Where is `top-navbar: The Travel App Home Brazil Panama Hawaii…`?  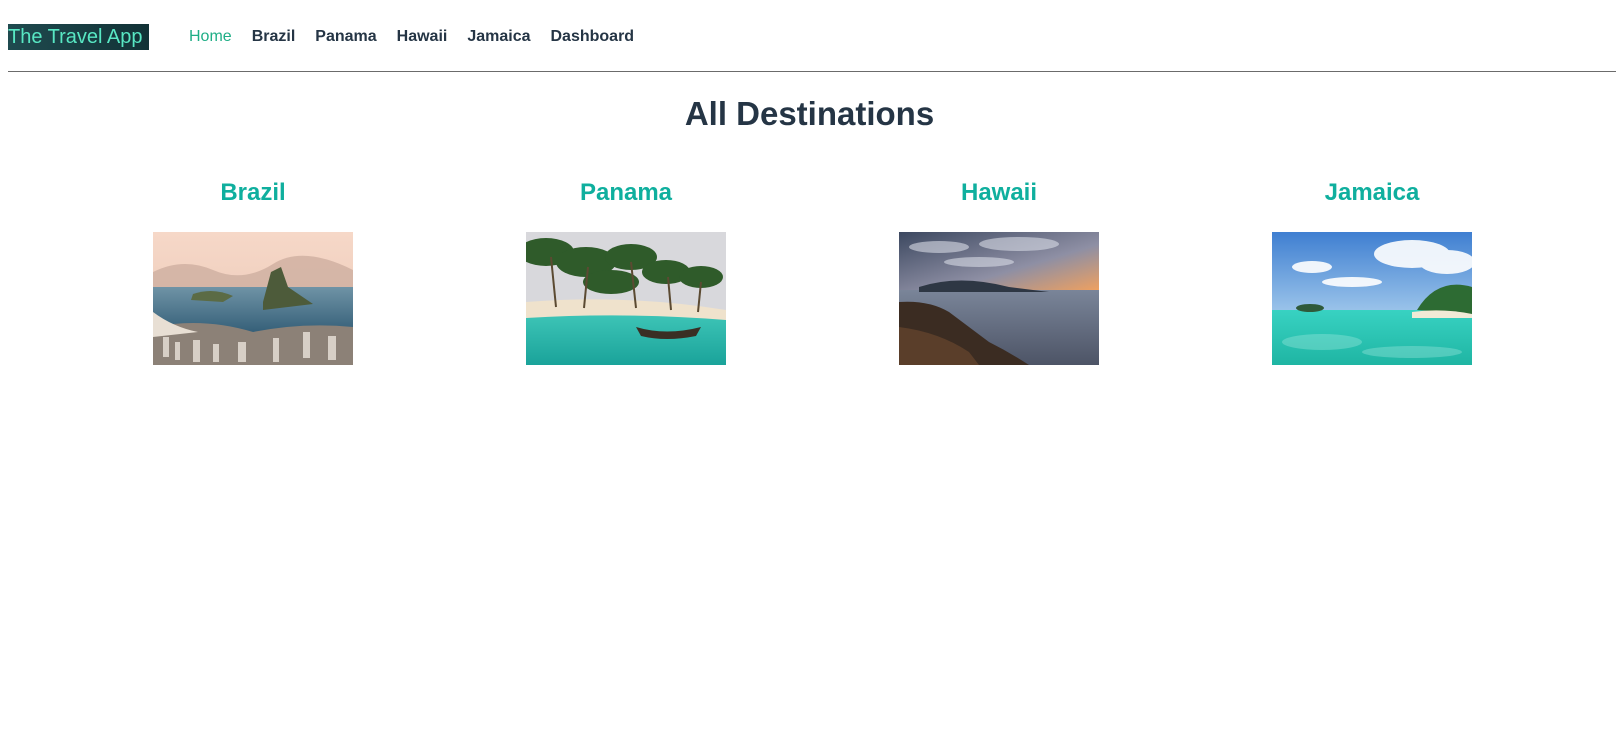
top-navbar: The Travel App Home Brazil Panama Hawaii… is located at coordinates (812, 36).